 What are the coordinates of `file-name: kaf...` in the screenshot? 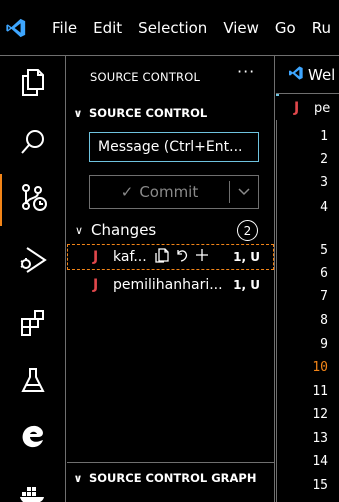 It's located at (130, 257).